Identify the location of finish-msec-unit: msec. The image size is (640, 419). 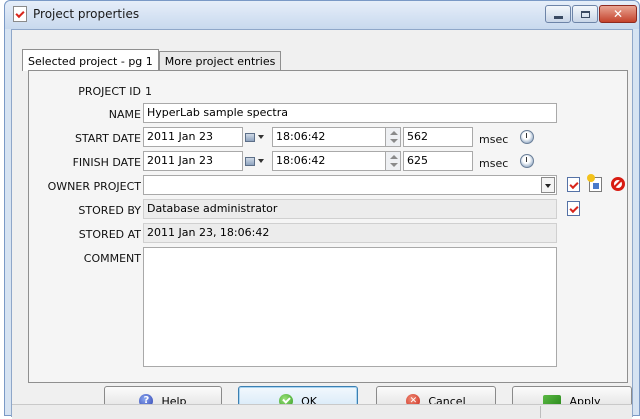
(494, 163).